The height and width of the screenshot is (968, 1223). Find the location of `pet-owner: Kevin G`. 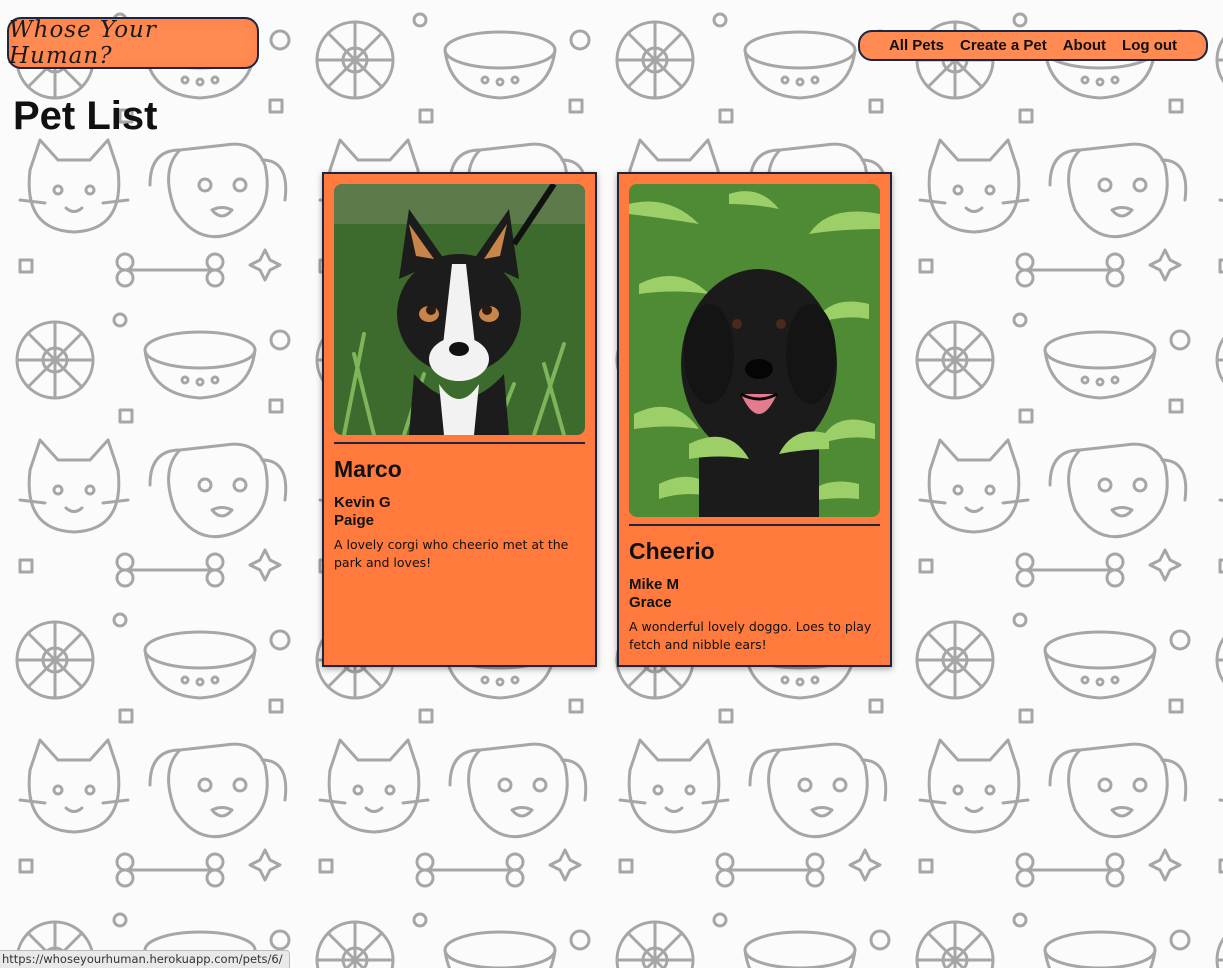

pet-owner: Kevin G is located at coordinates (362, 502).